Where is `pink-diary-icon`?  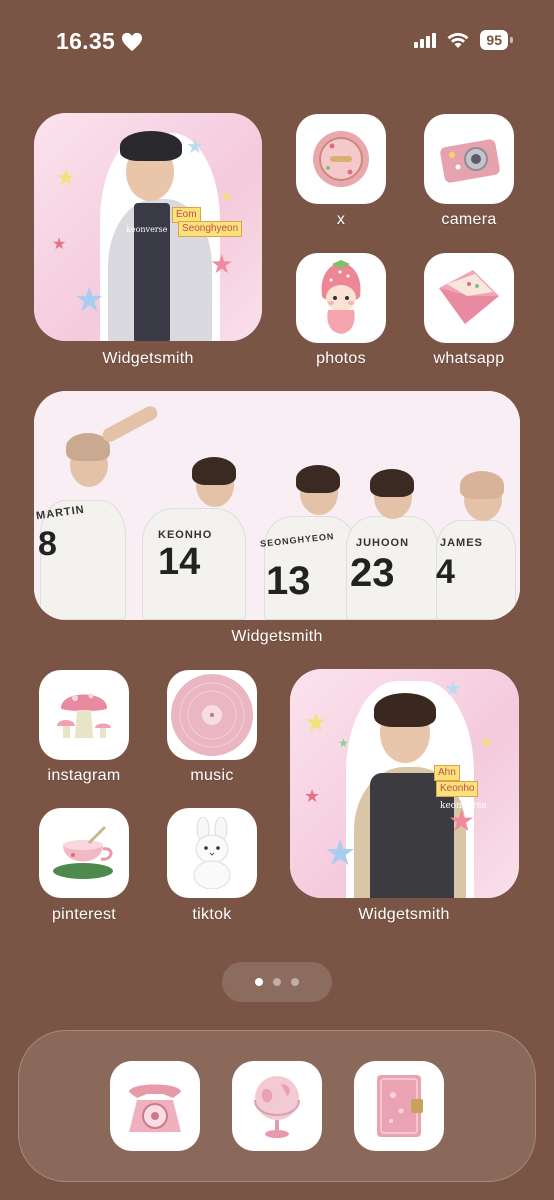 pink-diary-icon is located at coordinates (400, 1106).